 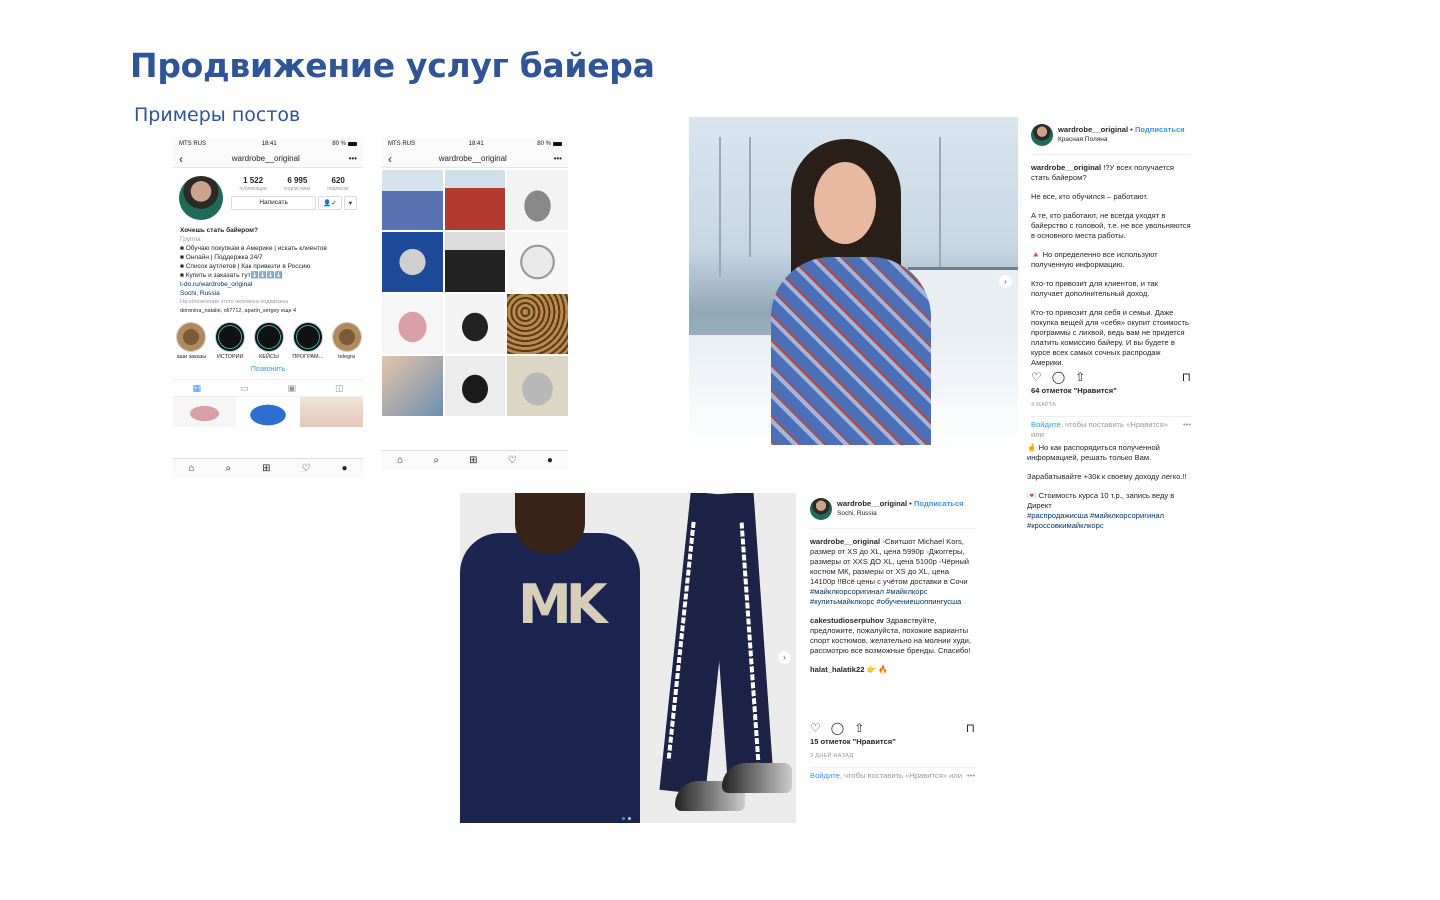 I want to click on grid-icon: ▦, so click(x=196, y=388).